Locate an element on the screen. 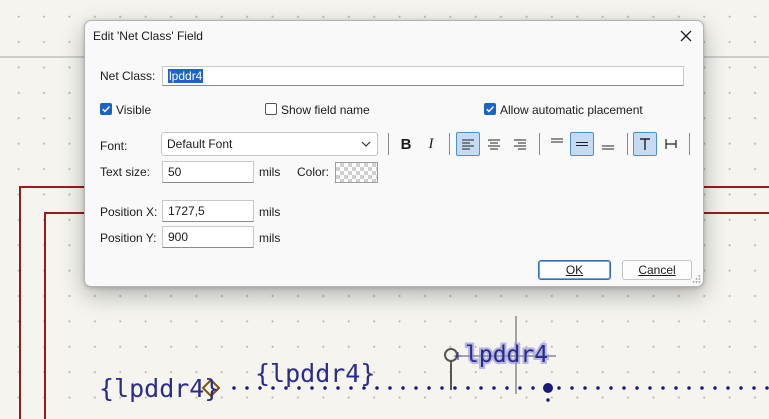 This screenshot has height=419, width=769. orient-horizontal-icon is located at coordinates (645, 144).